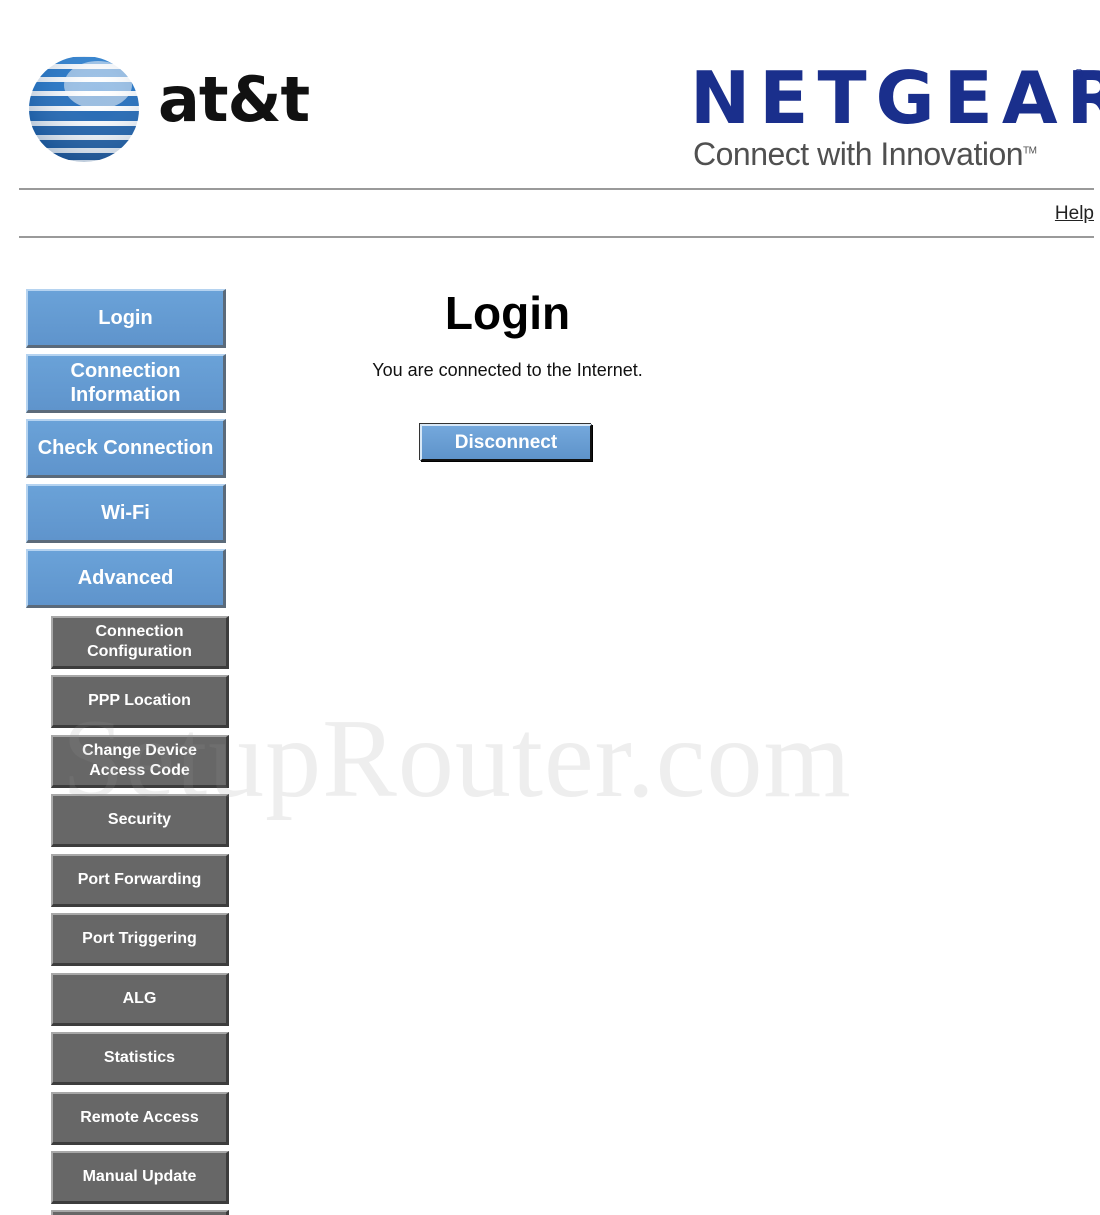  I want to click on help-link: Help, so click(1074, 214).